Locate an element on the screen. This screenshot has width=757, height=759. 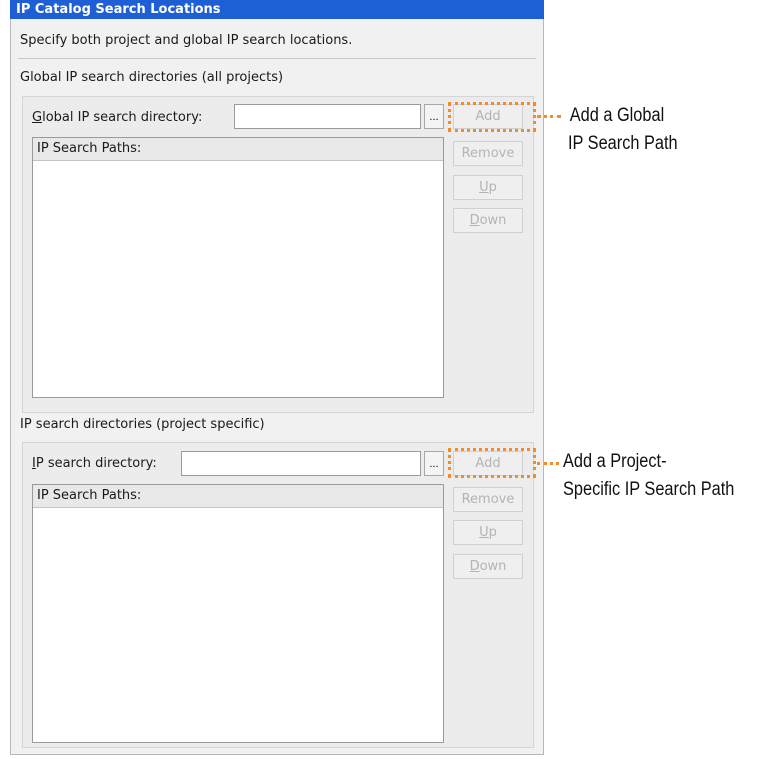
global-callout-line2: IP Search Path is located at coordinates (623, 143).